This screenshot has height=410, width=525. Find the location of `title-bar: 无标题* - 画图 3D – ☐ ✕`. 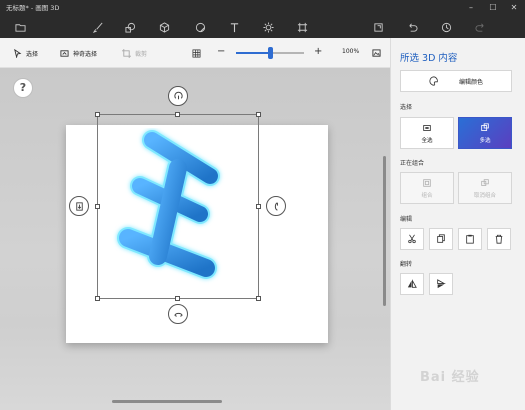

title-bar: 无标题* - 画图 3D – ☐ ✕ is located at coordinates (262, 8).